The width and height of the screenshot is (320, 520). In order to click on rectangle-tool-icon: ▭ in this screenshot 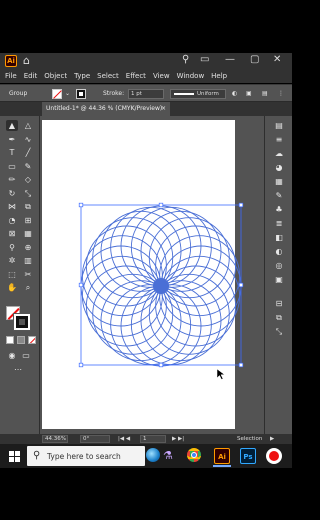, I will do `click(12, 166)`.